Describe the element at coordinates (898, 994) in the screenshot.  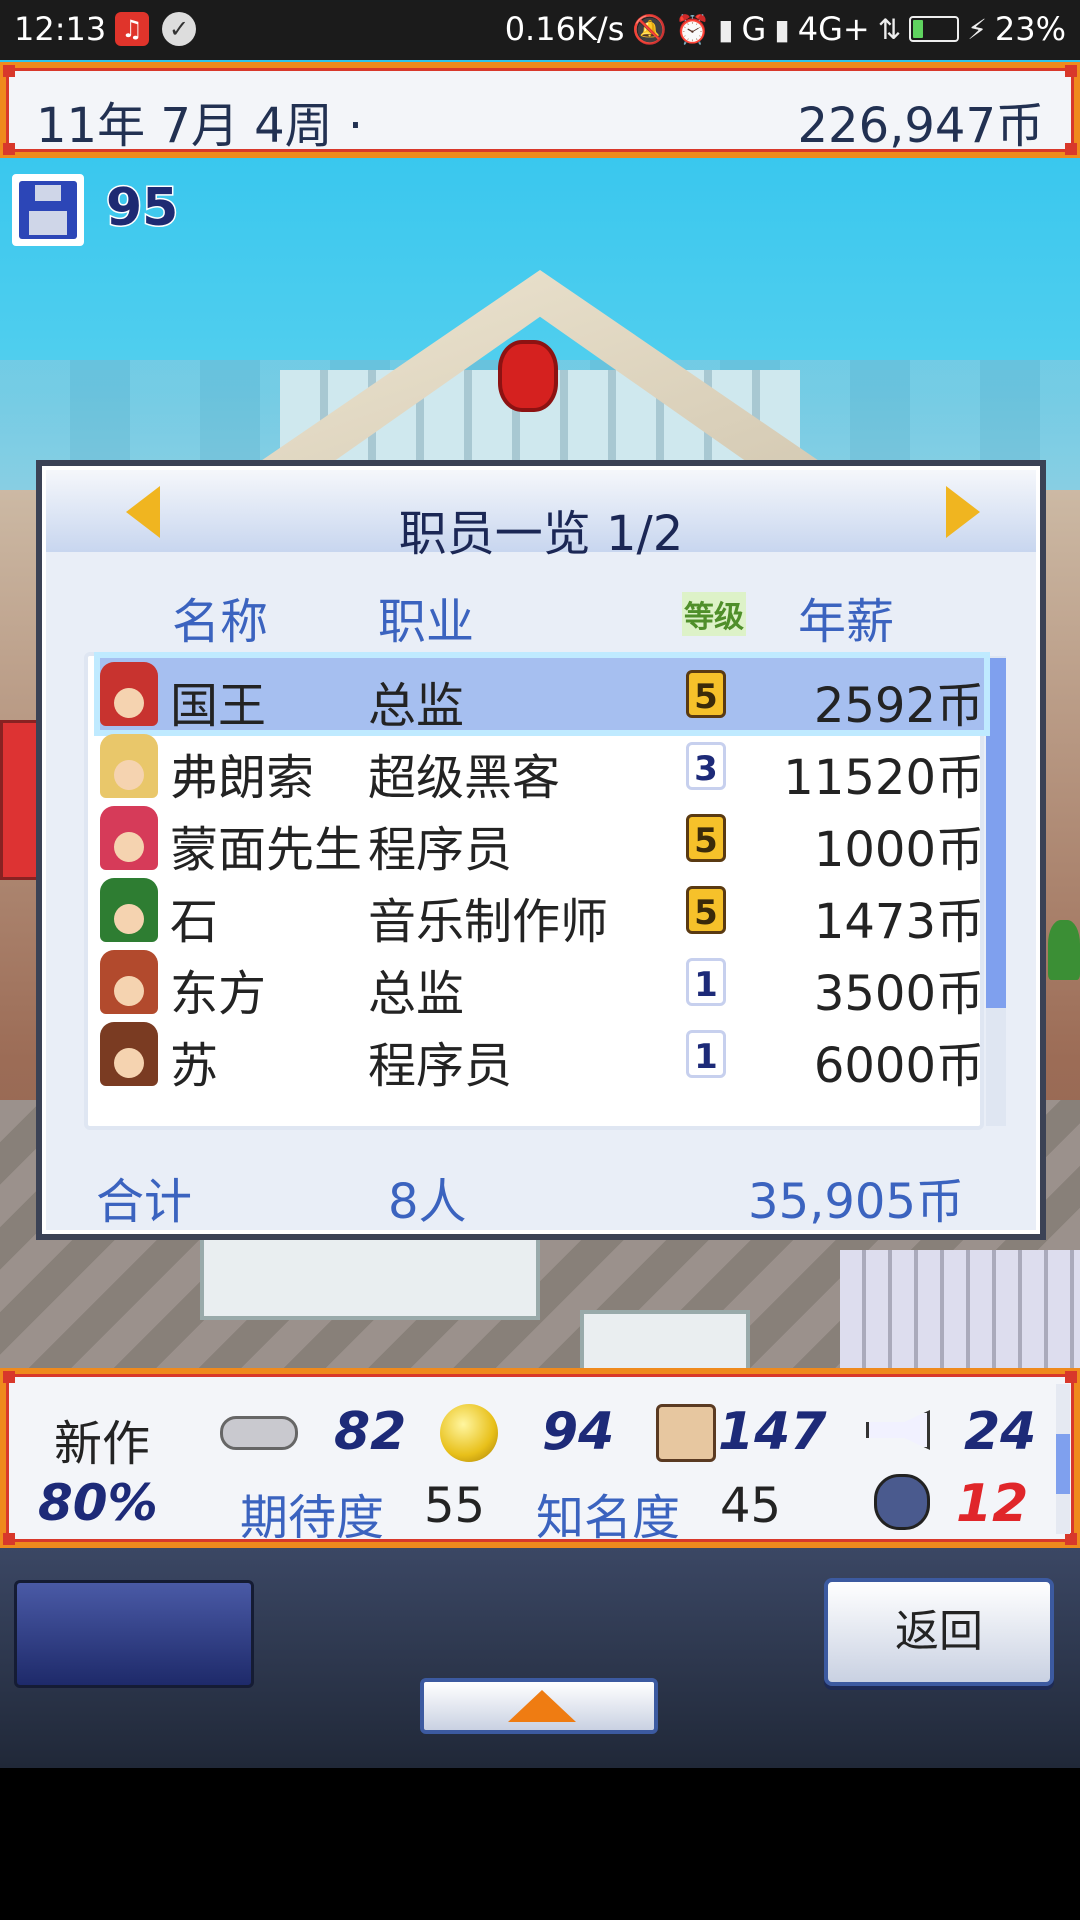
I see `staff-salary: 3500币` at that location.